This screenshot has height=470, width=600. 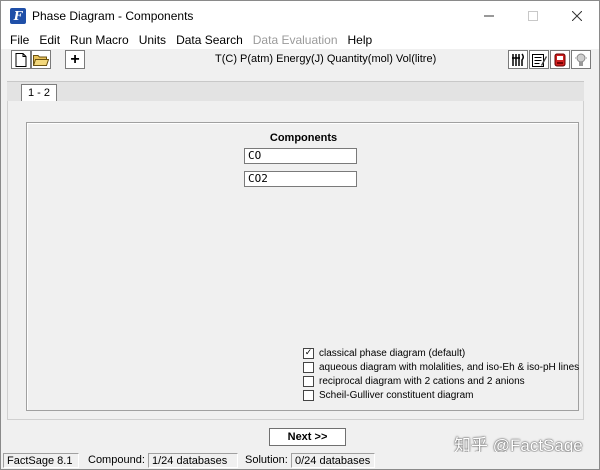 I want to click on add-icon: +, so click(x=75, y=59).